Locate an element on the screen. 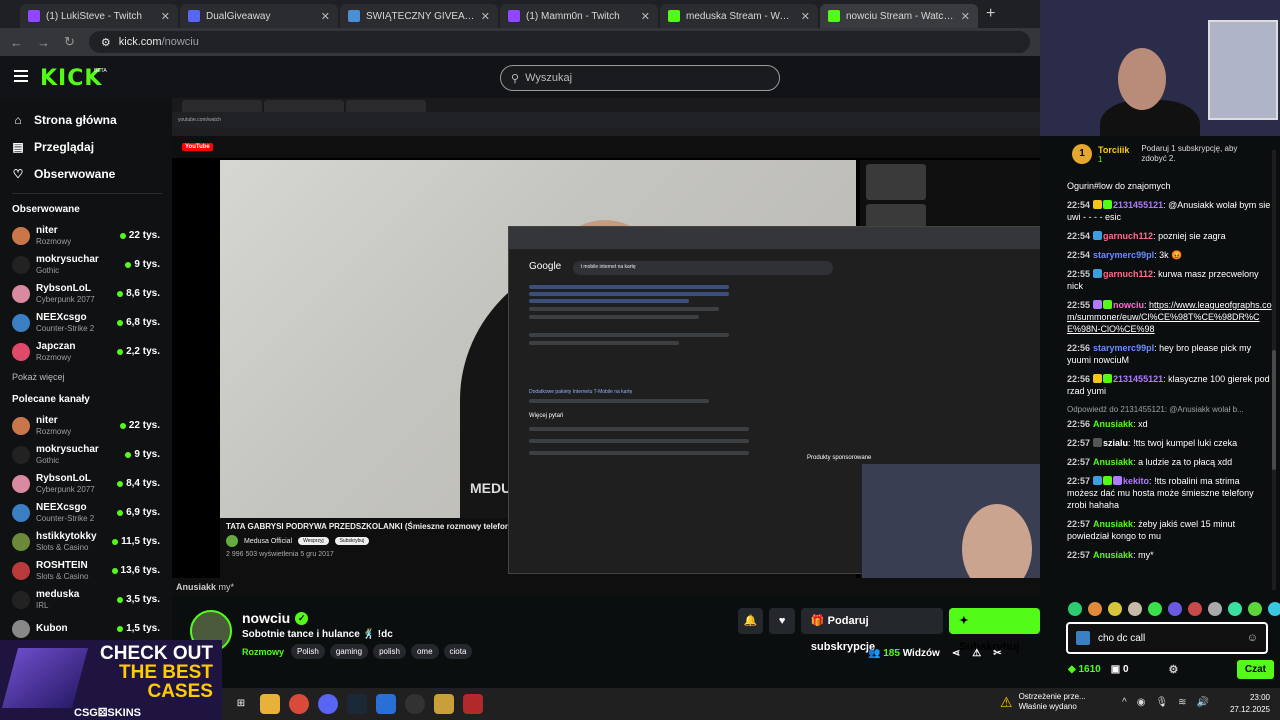  message-username: szialu is located at coordinates (1115, 443).